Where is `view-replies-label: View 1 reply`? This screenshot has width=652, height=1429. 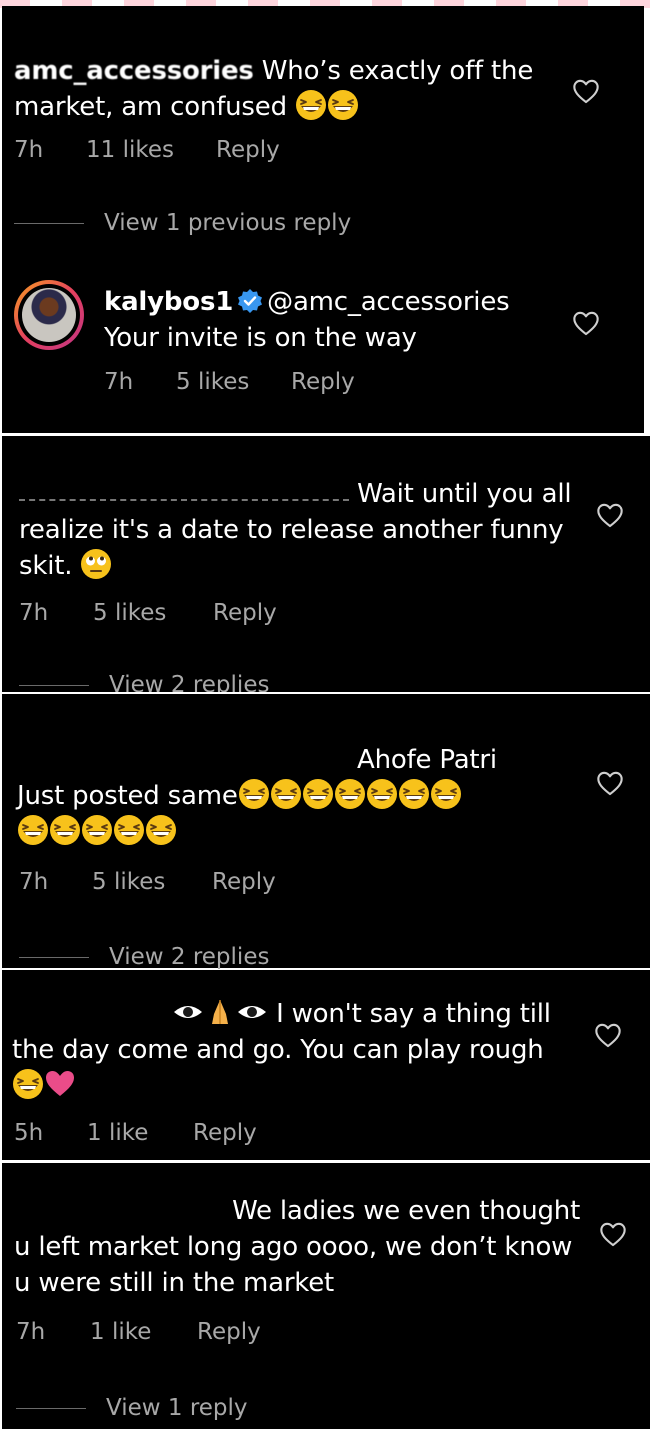
view-replies-label: View 1 reply is located at coordinates (177, 1408).